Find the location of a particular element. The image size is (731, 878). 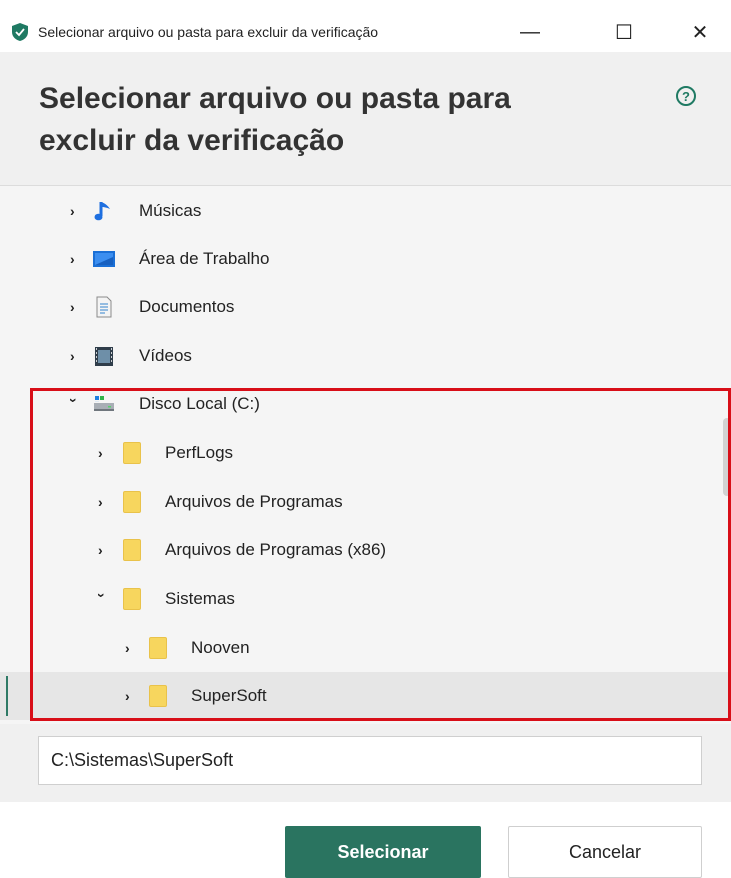

minimize-button: — is located at coordinates (530, 32).